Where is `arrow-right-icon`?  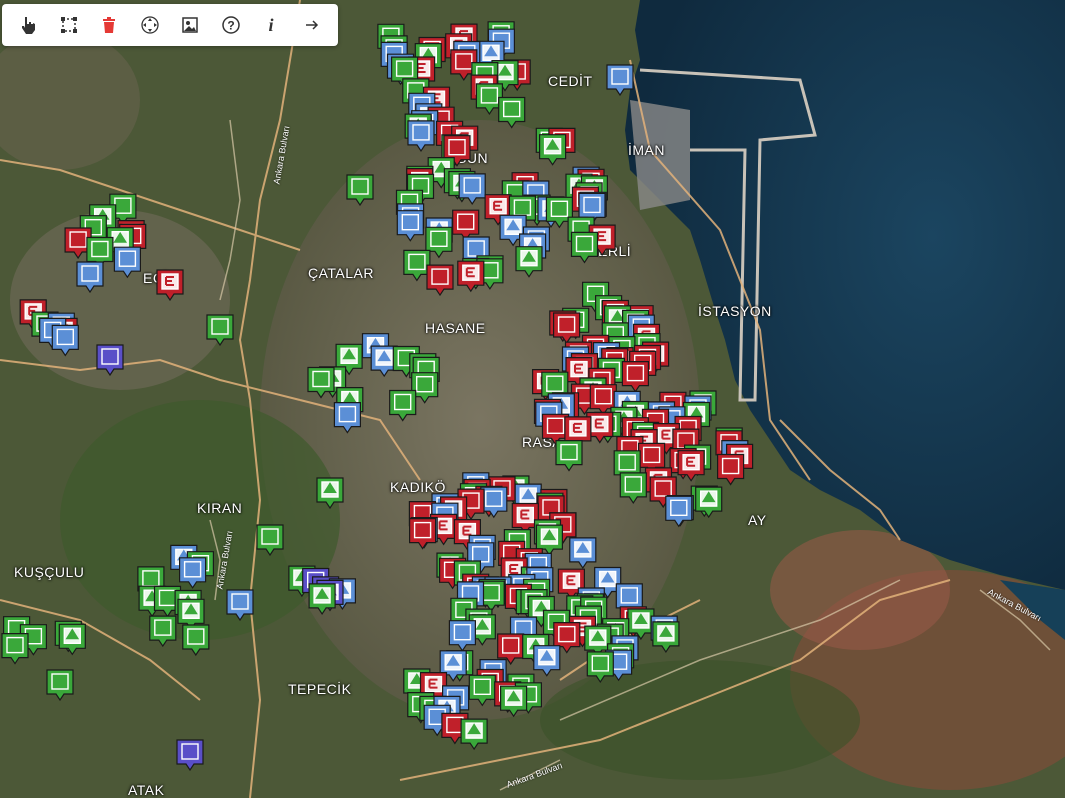 arrow-right-icon is located at coordinates (311, 25).